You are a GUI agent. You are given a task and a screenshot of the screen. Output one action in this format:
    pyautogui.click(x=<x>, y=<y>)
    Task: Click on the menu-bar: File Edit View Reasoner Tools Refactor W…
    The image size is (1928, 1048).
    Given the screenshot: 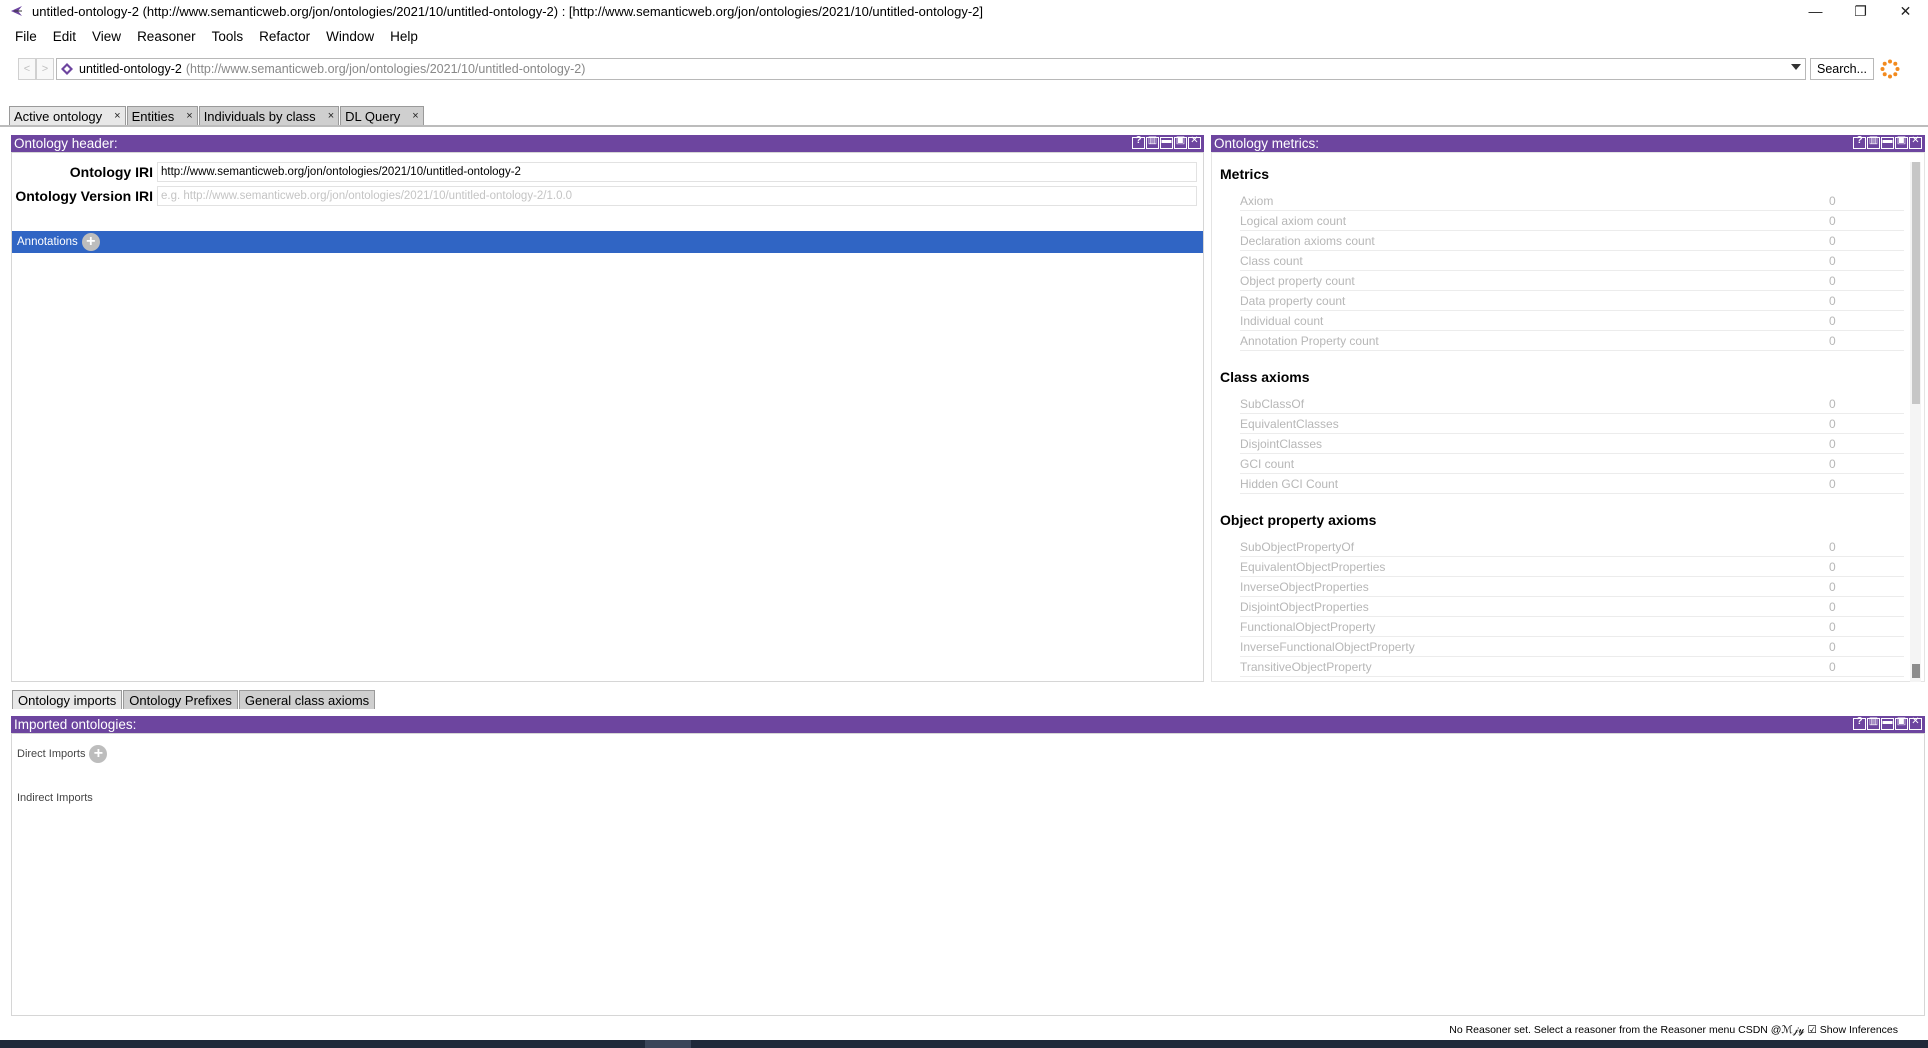 What is the action you would take?
    pyautogui.click(x=213, y=37)
    